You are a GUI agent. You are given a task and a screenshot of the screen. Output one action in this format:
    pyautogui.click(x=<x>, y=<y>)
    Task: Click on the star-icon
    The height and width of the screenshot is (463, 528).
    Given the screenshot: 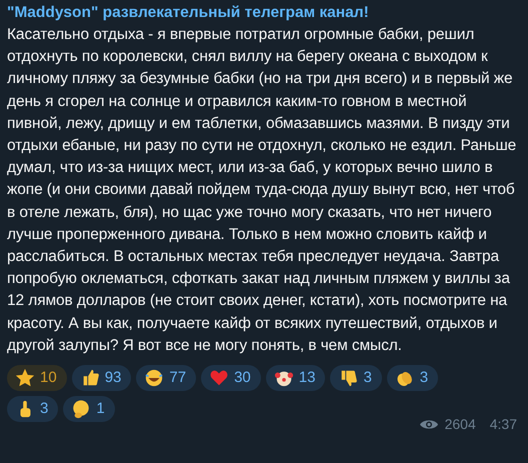 What is the action you would take?
    pyautogui.click(x=25, y=378)
    